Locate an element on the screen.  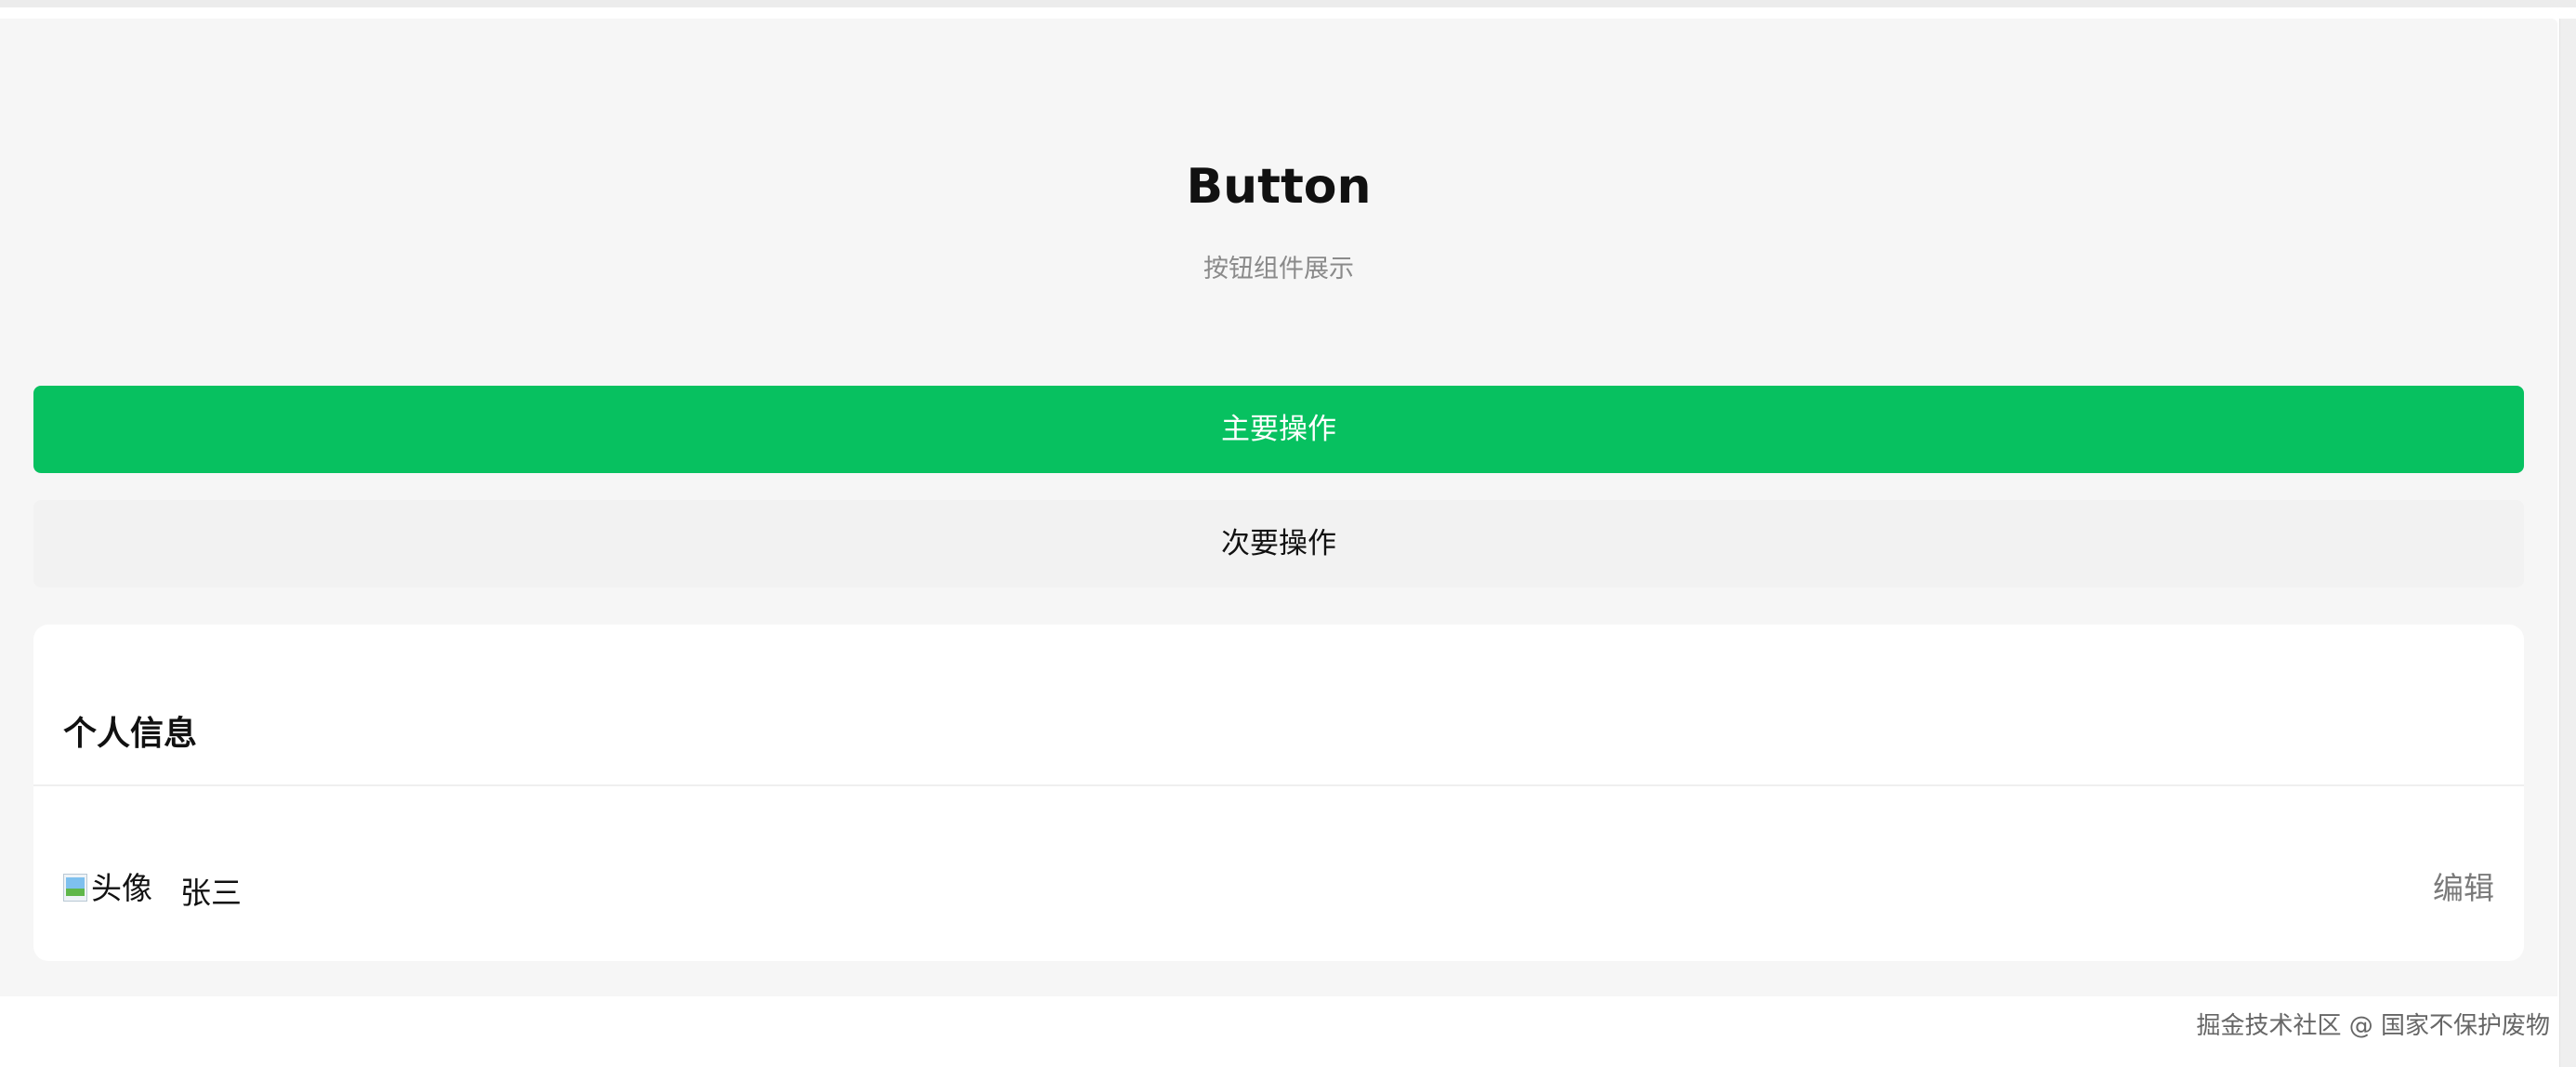
avatar-alt-text: 头像 is located at coordinates (121, 888).